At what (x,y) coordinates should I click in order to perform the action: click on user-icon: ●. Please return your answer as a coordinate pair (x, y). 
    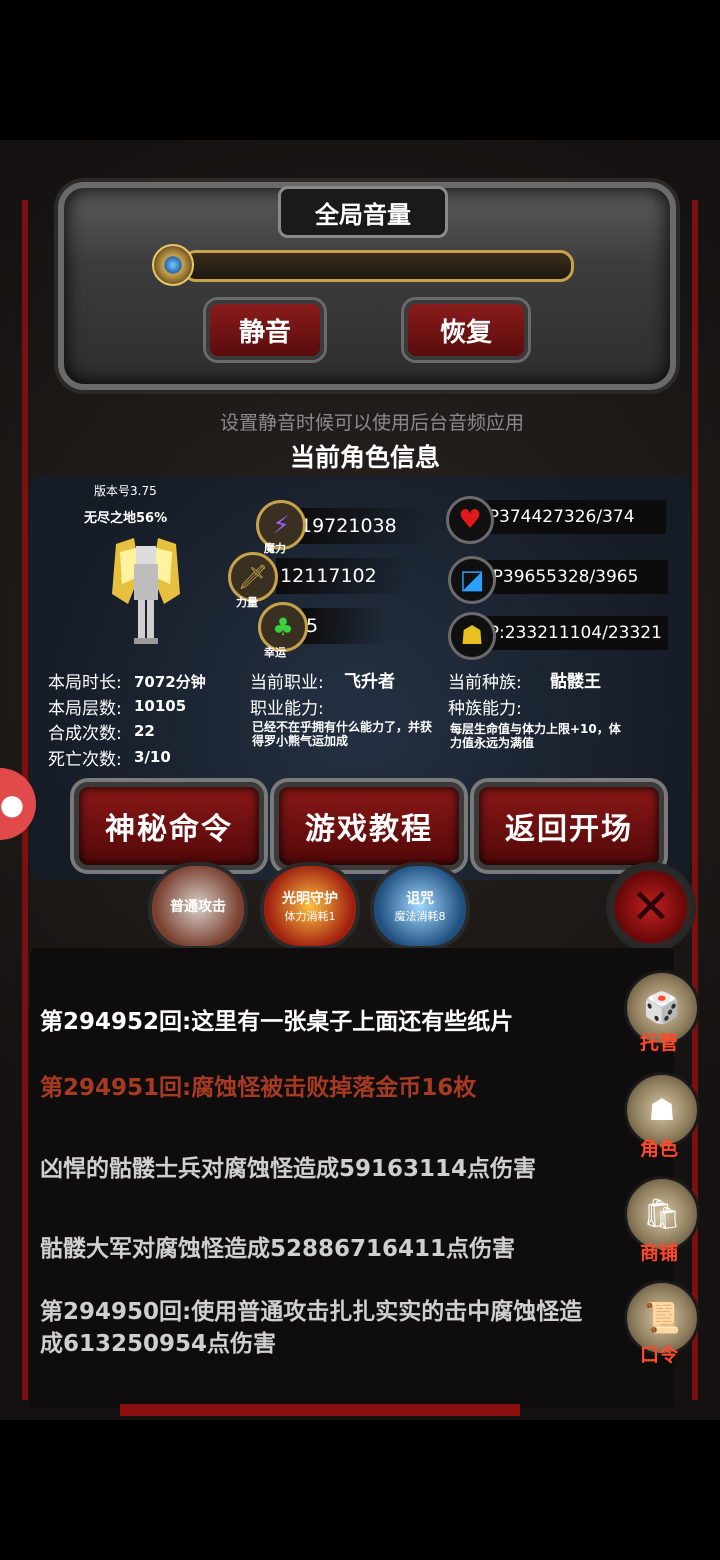
    Looking at the image, I should click on (12, 804).